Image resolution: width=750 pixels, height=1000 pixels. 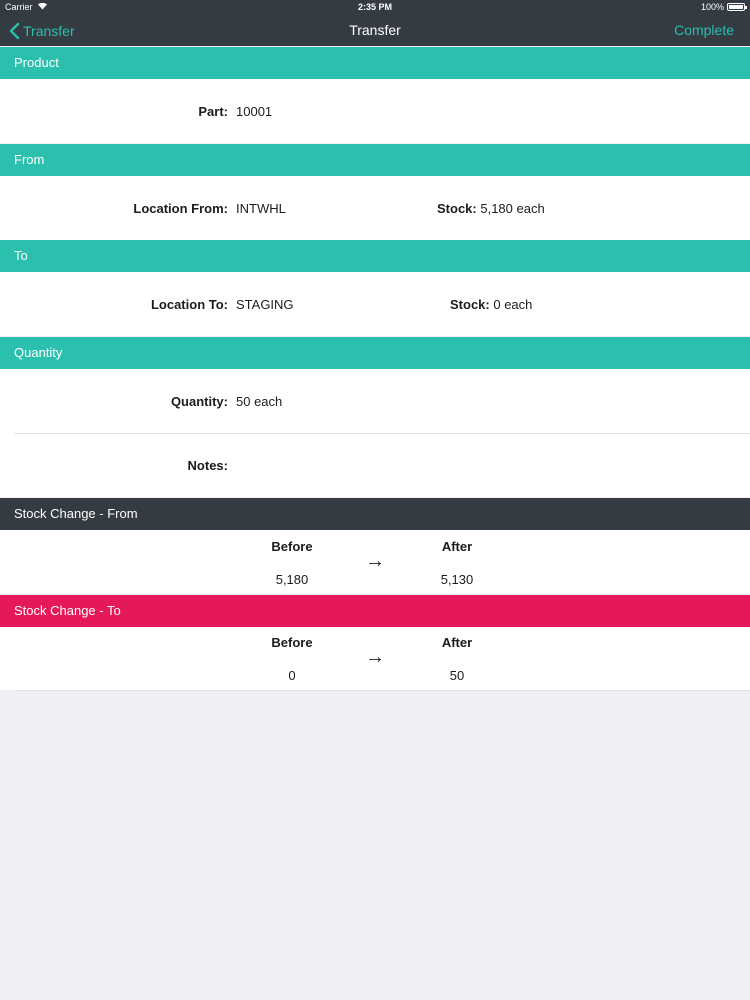 What do you see at coordinates (737, 7) in the screenshot?
I see `battery-icon` at bounding box center [737, 7].